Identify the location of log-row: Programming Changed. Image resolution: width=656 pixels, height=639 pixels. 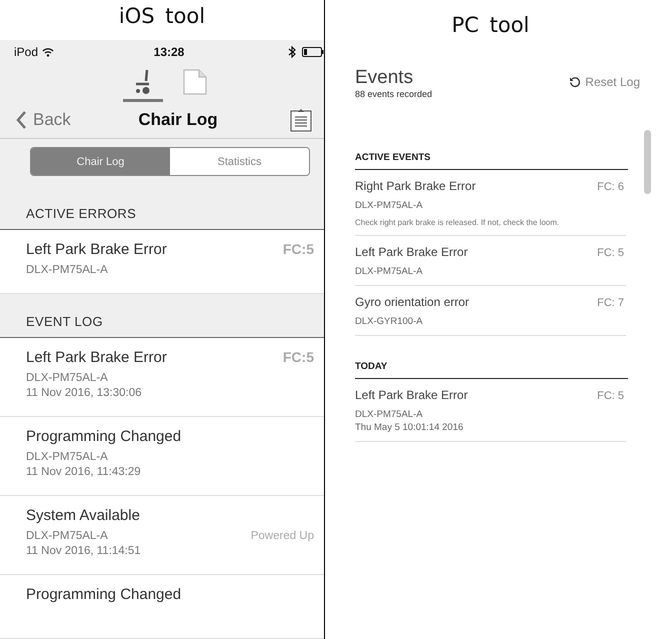
(162, 607).